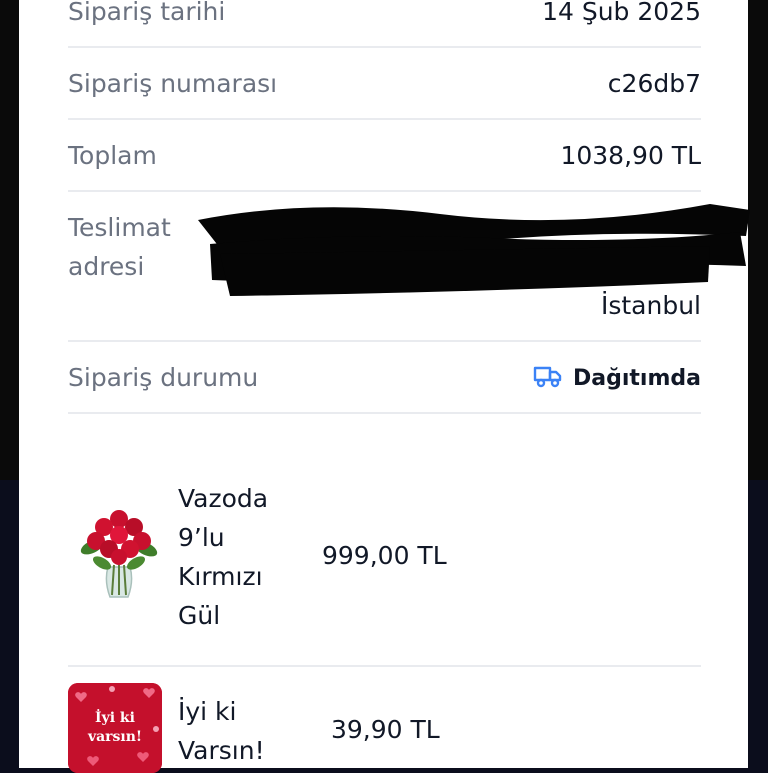 Image resolution: width=768 pixels, height=773 pixels. I want to click on order-total-row: Toplam 1038,90 TL, so click(384, 156).